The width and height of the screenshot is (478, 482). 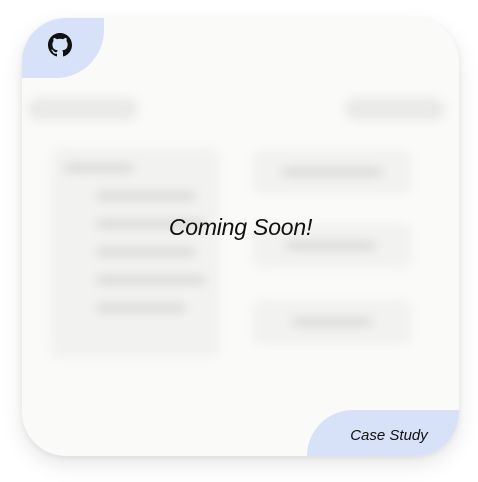 I want to click on preview-header-right, so click(x=395, y=109).